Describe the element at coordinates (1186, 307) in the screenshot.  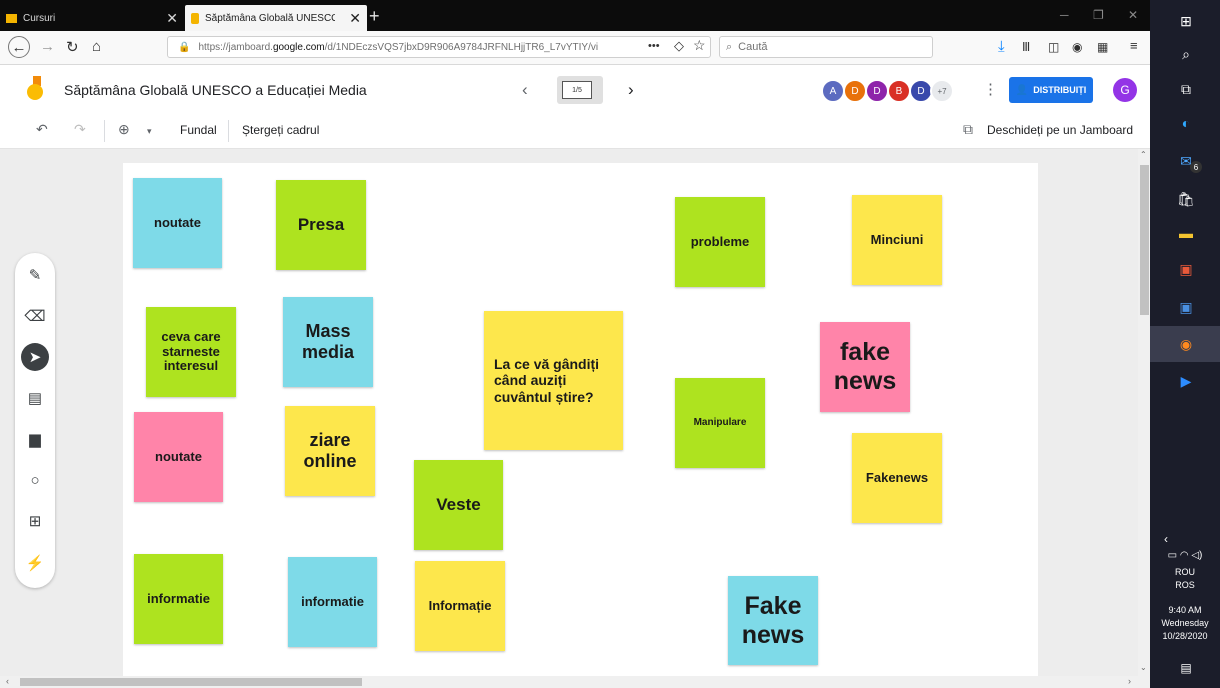
I see `word-icon: ▣` at that location.